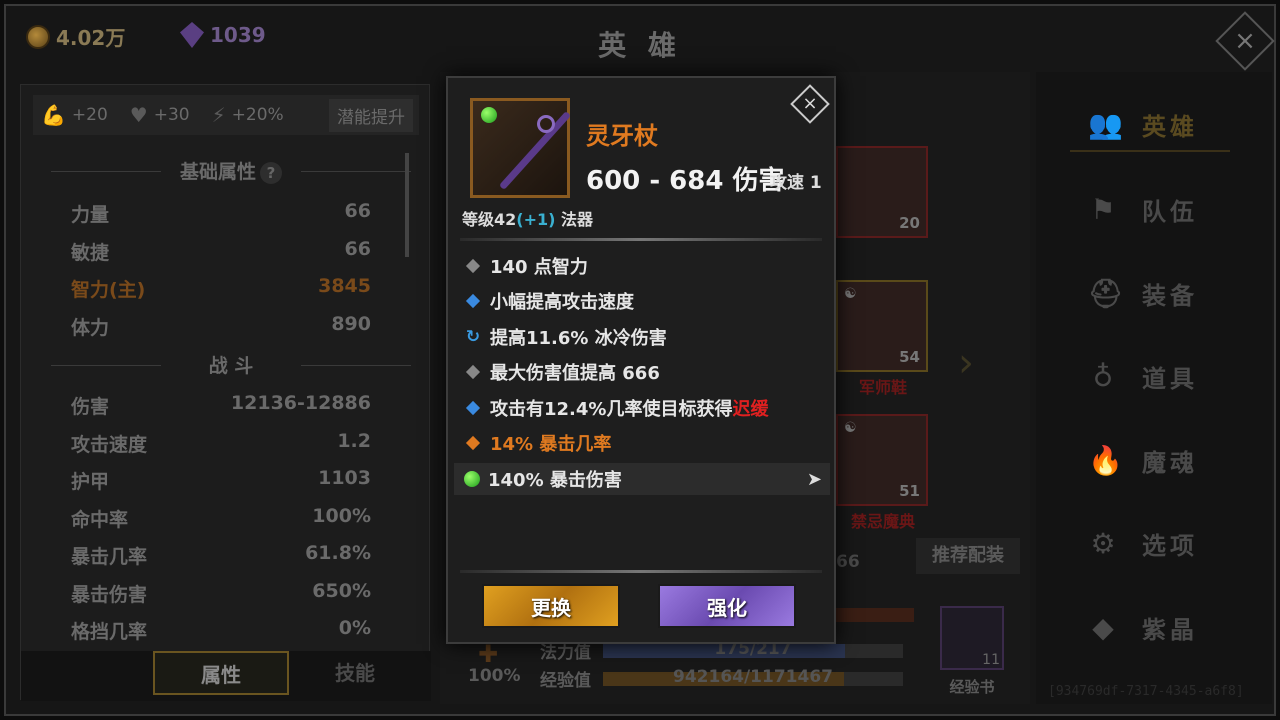 The height and width of the screenshot is (720, 1280). Describe the element at coordinates (644, 301) in the screenshot. I see `affix-attack-speed: 小幅提高攻击速度` at that location.